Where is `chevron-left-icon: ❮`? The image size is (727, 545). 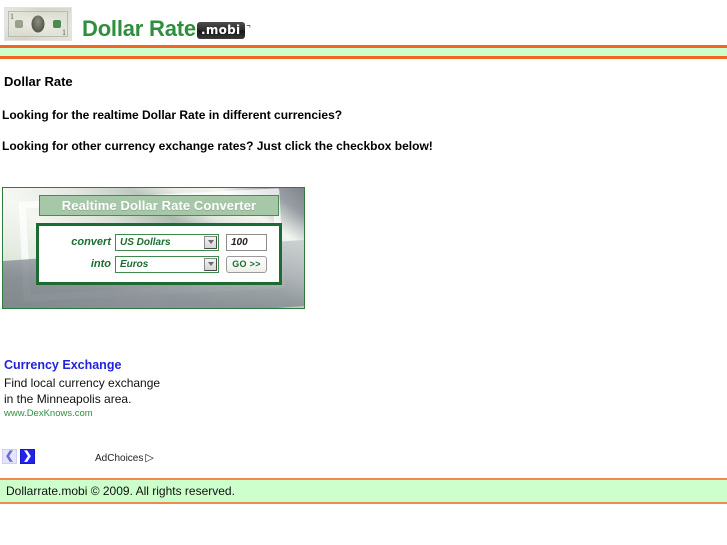 chevron-left-icon: ❮ is located at coordinates (9, 456).